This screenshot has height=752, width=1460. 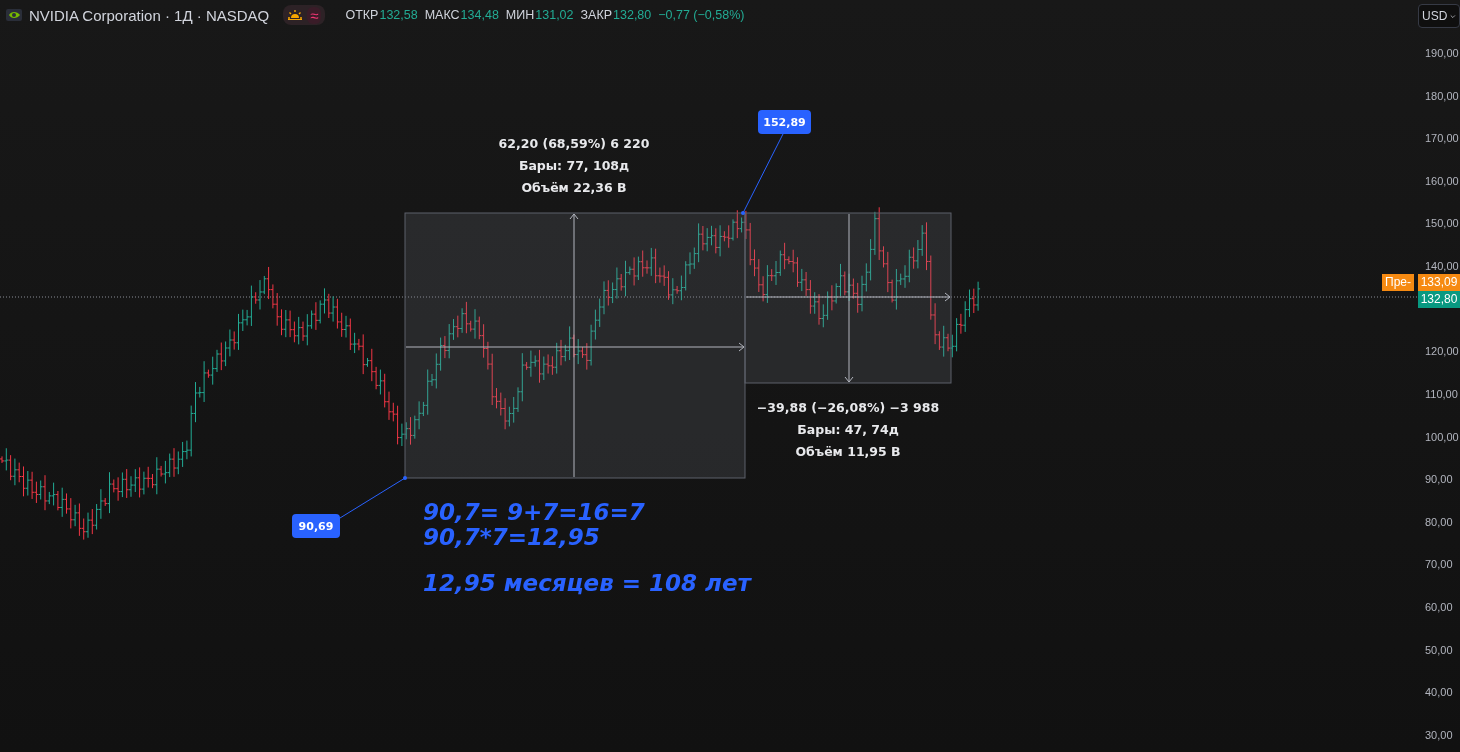 What do you see at coordinates (1442, 52) in the screenshot?
I see `axis-label: 190,00` at bounding box center [1442, 52].